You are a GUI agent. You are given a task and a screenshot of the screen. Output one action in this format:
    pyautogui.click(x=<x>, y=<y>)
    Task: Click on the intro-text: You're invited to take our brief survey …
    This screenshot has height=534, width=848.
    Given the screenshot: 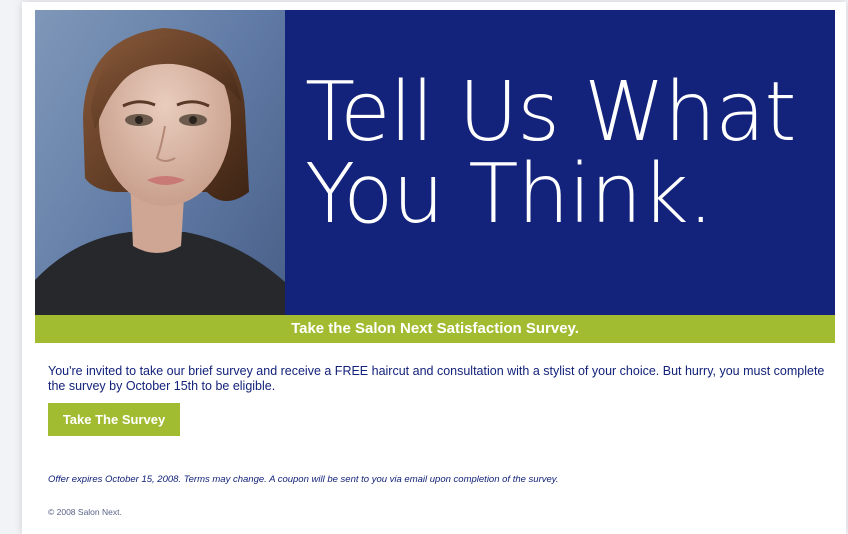 What is the action you would take?
    pyautogui.click(x=436, y=378)
    